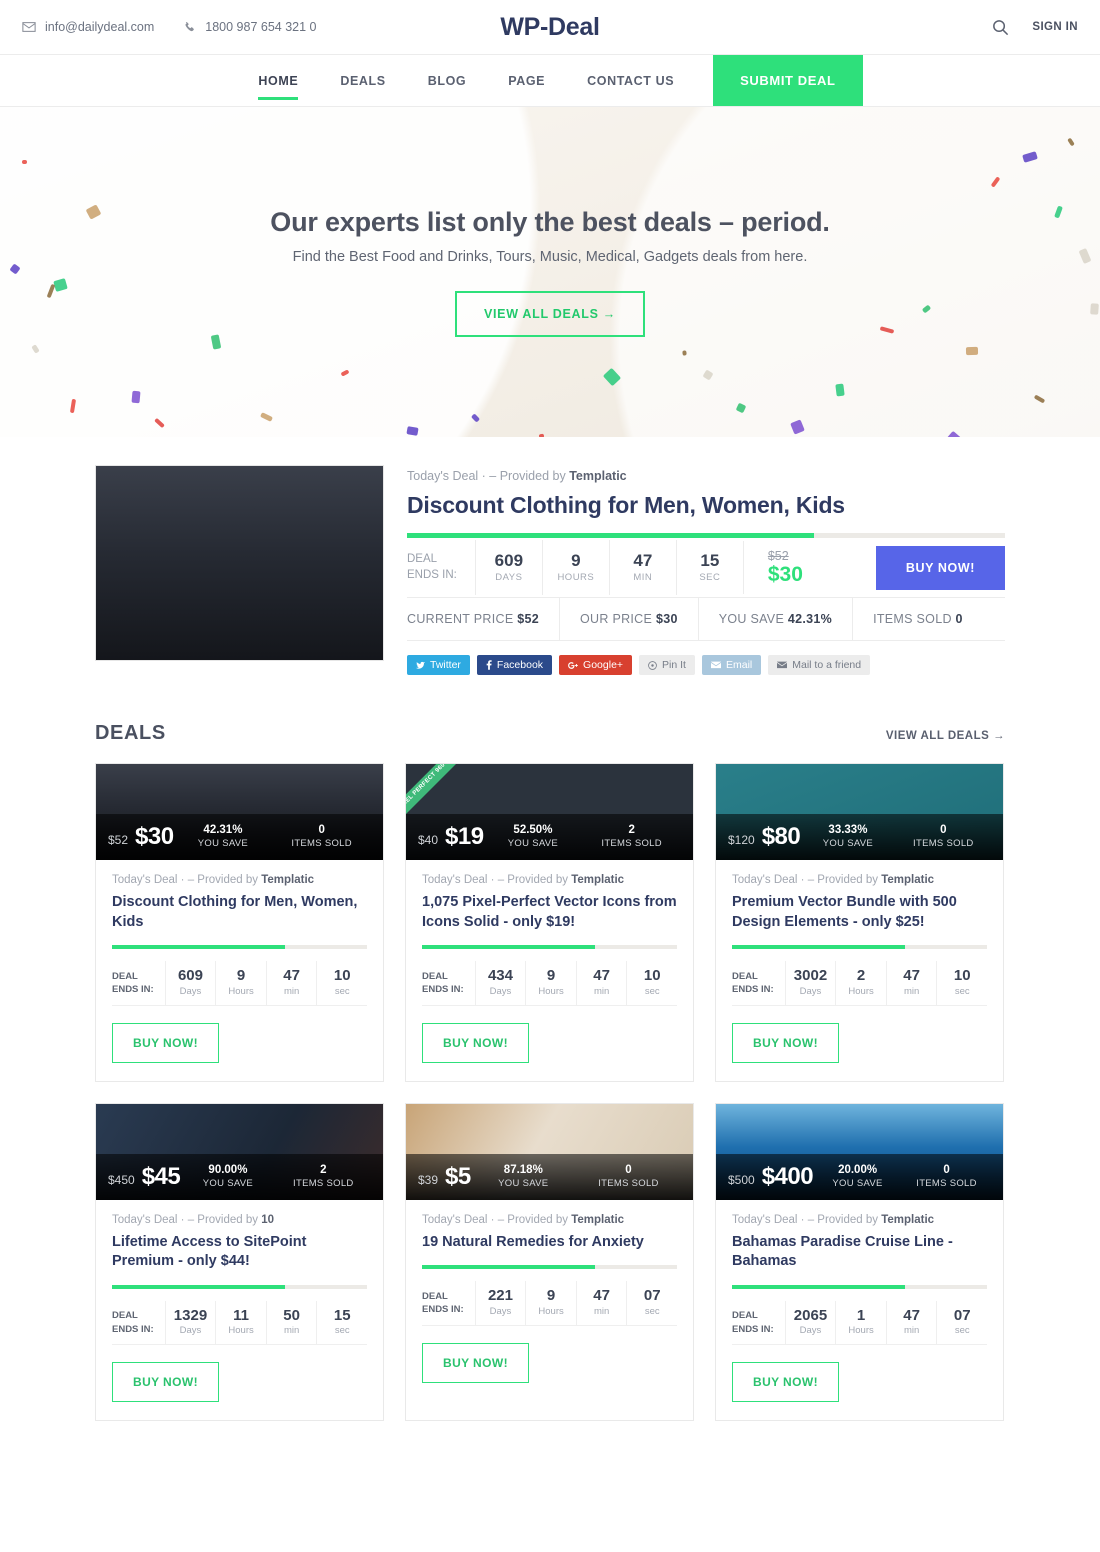  I want to click on share-facebook-label: Facebook, so click(520, 665).